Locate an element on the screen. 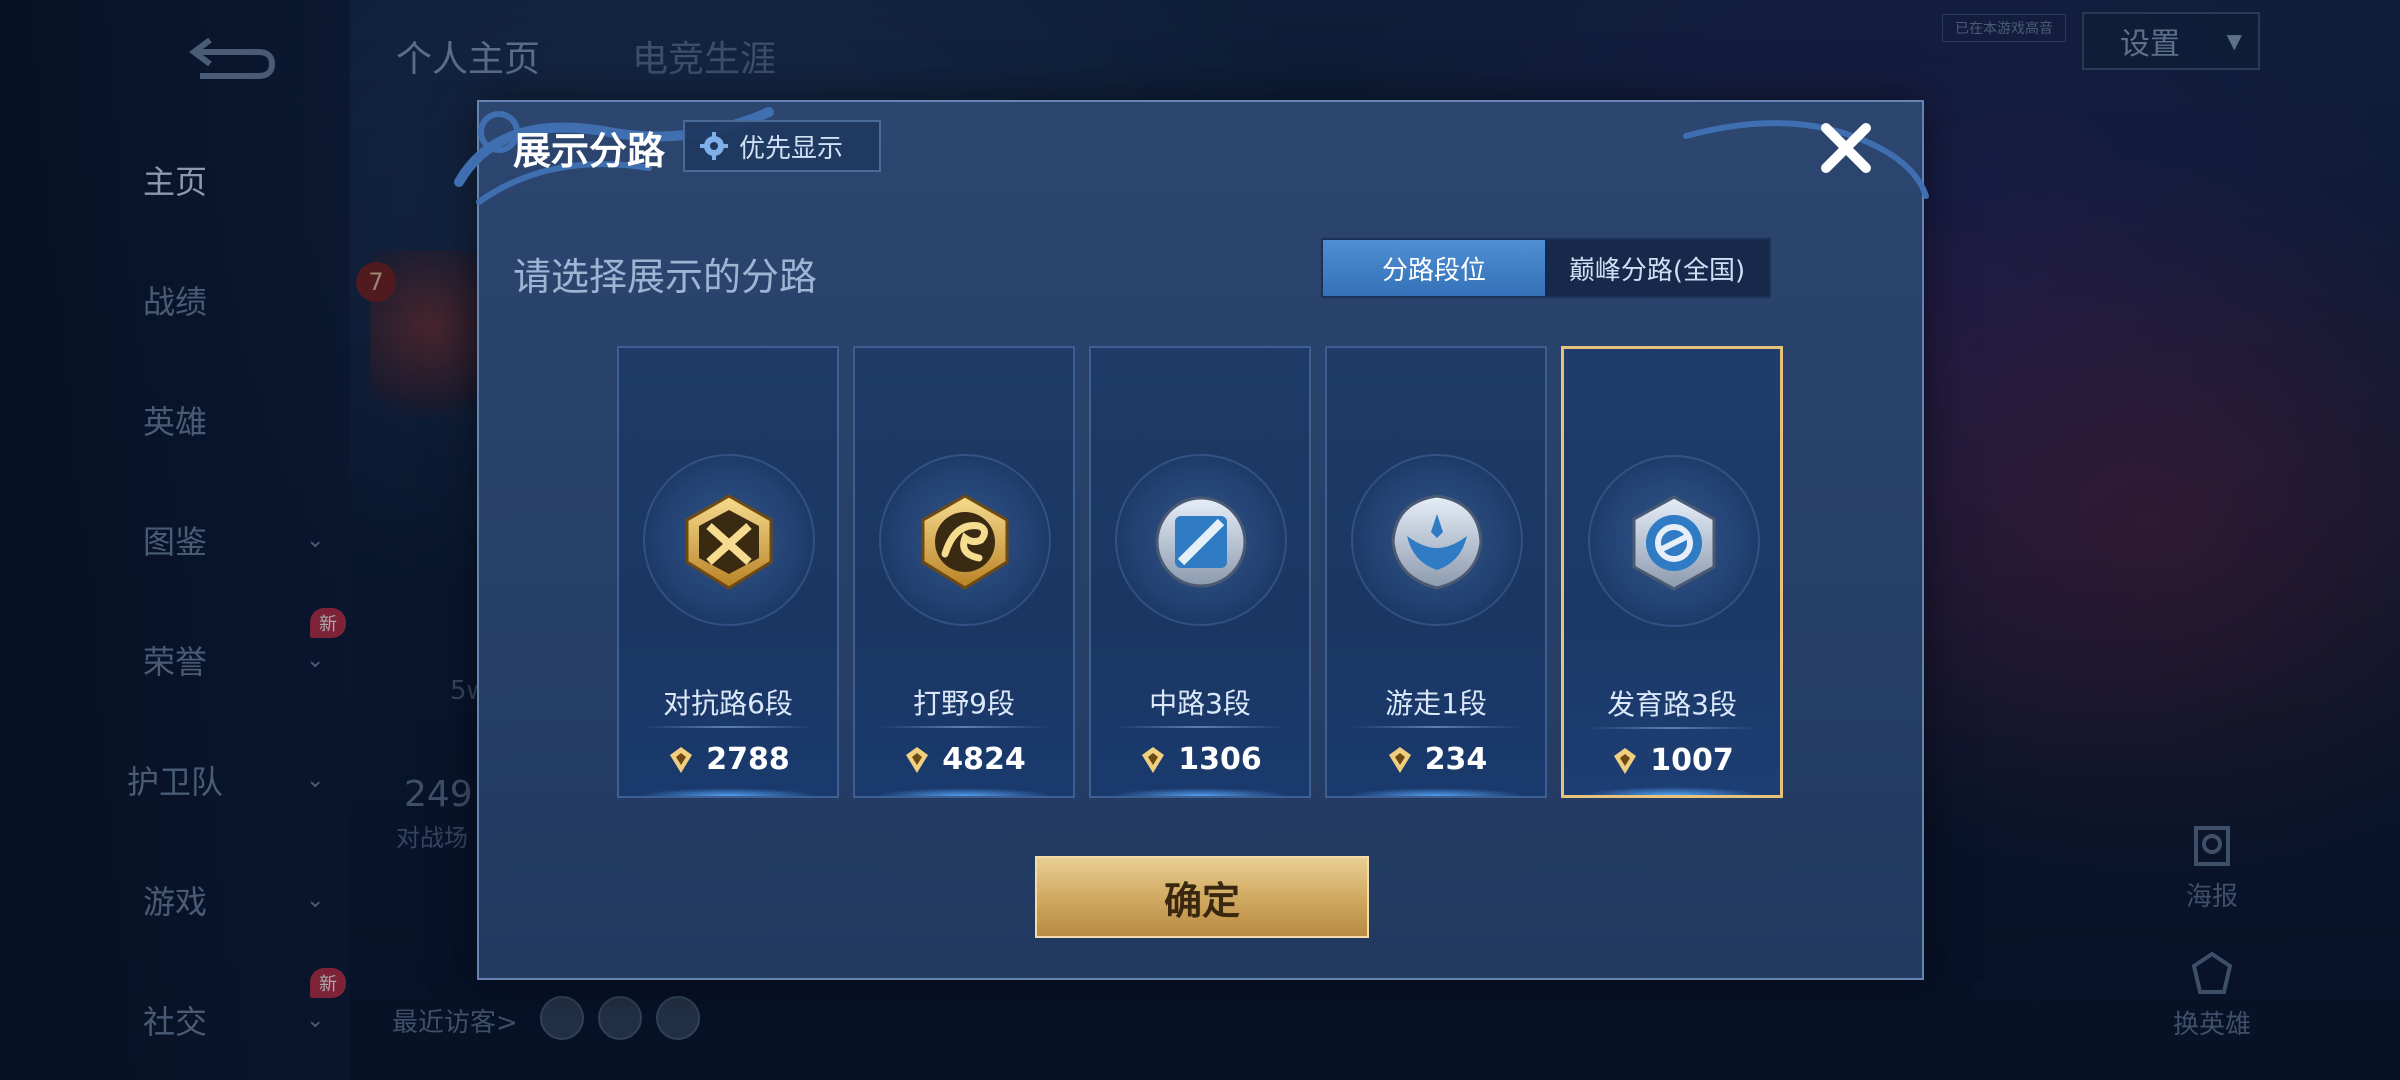 The width and height of the screenshot is (2400, 1080). lane-score: 1007 is located at coordinates (1672, 760).